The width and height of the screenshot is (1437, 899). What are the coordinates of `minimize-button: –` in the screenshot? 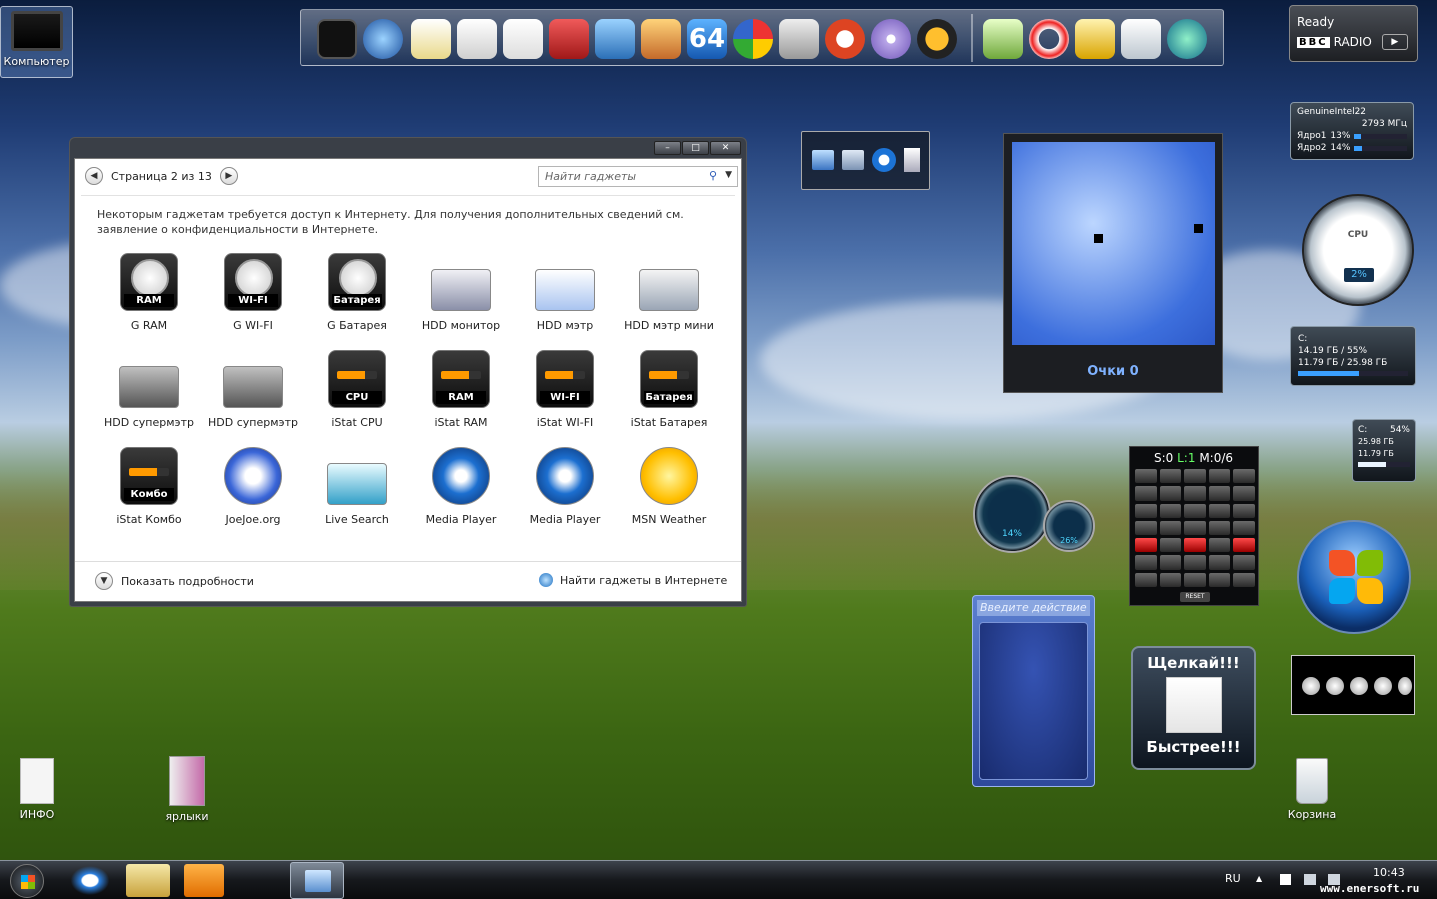 It's located at (667, 148).